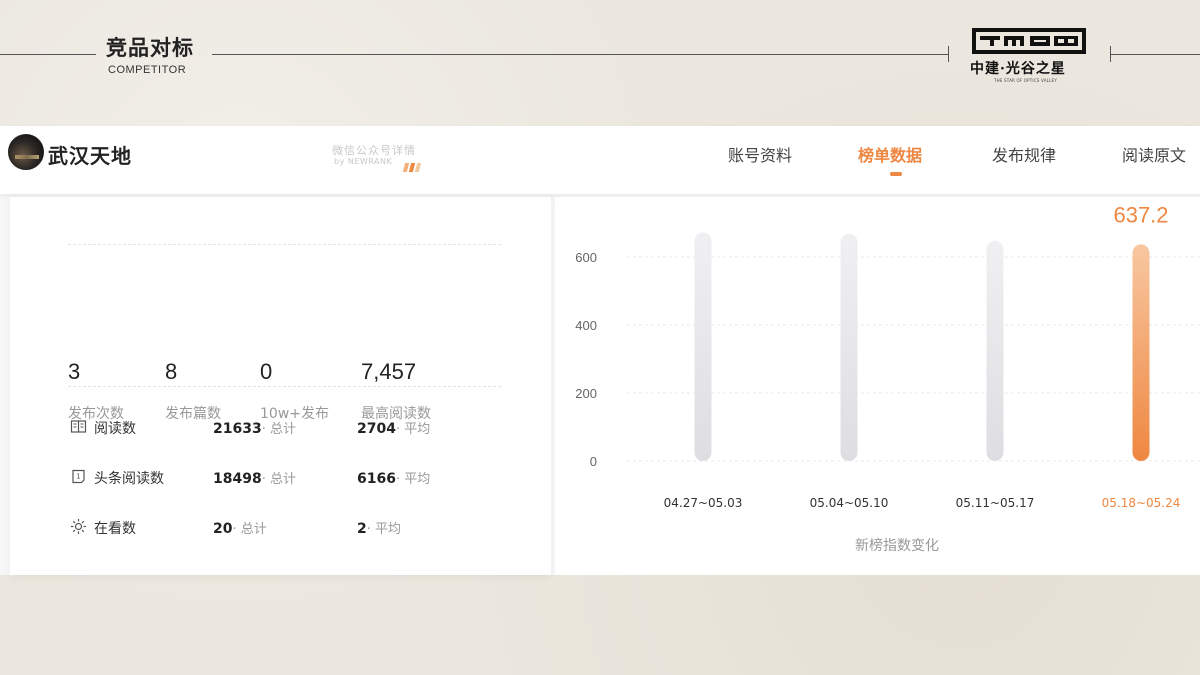 The image size is (1200, 675). What do you see at coordinates (115, 529) in the screenshot?
I see `metric-name: 在看数` at bounding box center [115, 529].